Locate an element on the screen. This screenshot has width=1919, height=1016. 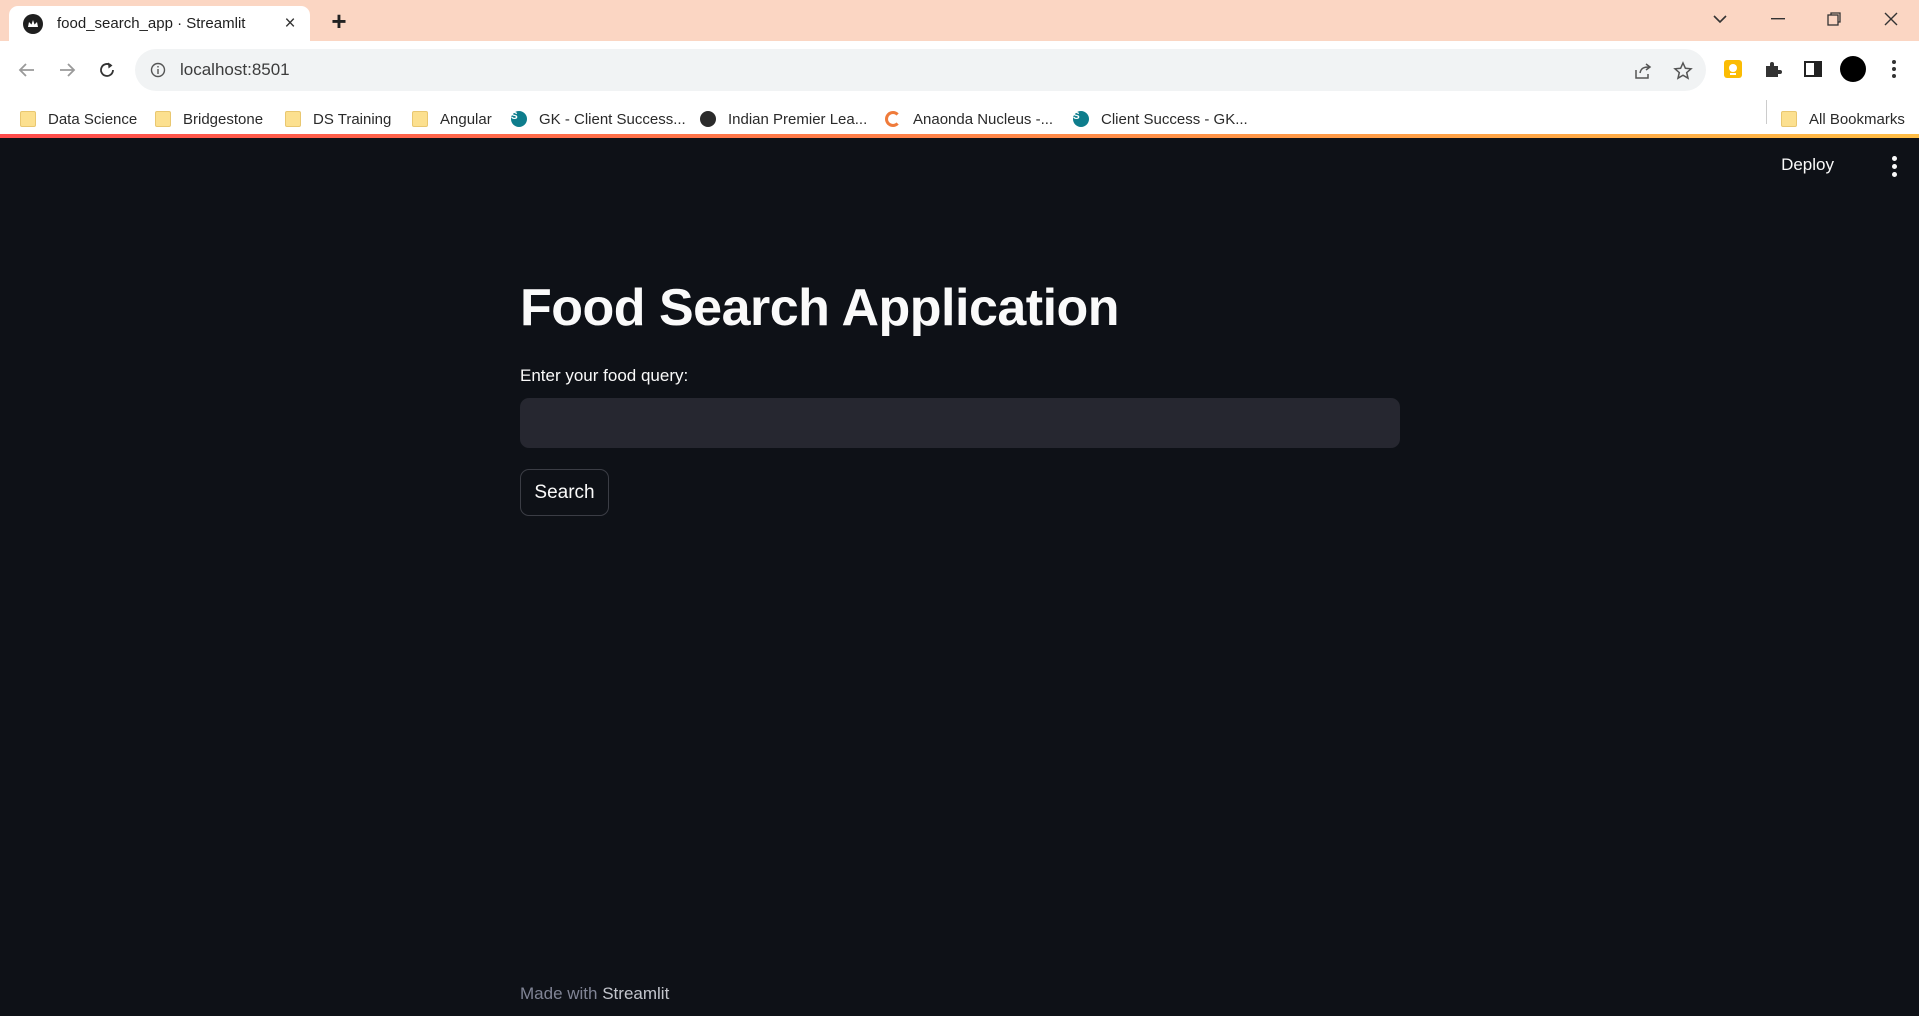
streamlit-favicon-icon is located at coordinates (33, 23).